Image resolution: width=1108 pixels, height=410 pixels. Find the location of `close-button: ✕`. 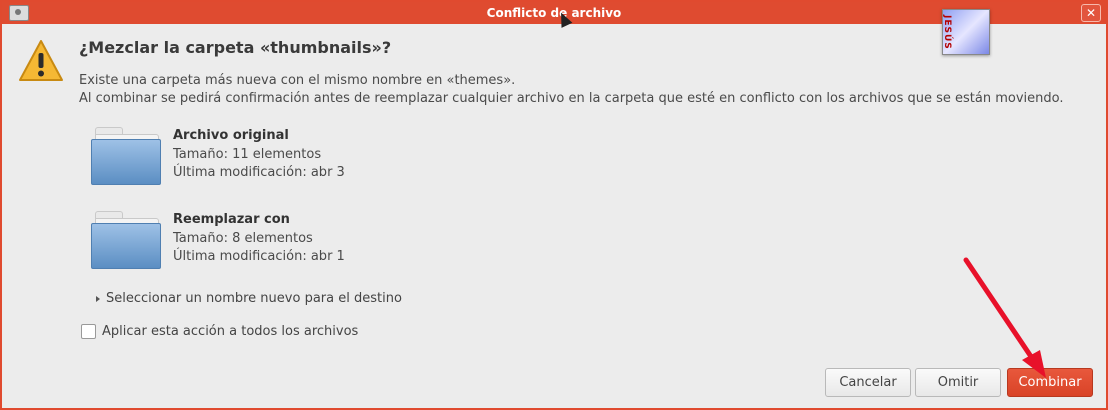

close-button: ✕ is located at coordinates (1091, 13).